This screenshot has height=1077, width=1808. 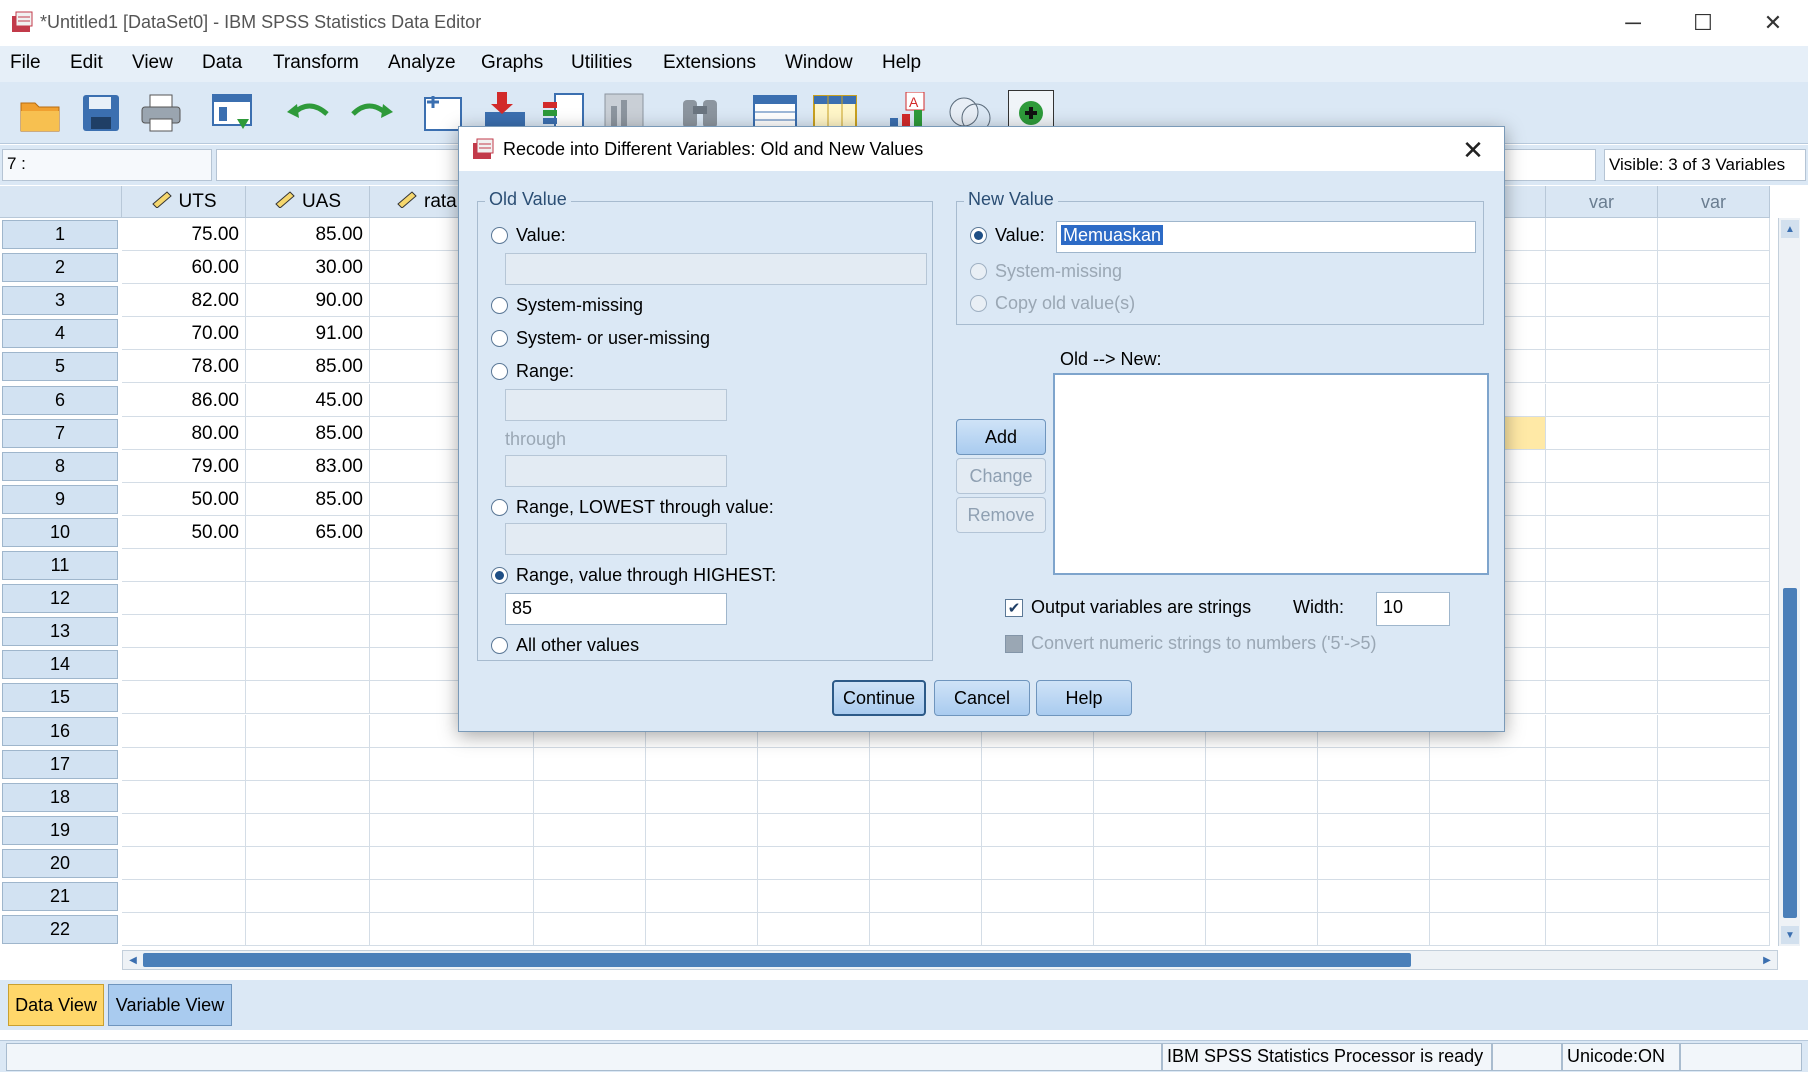 What do you see at coordinates (1473, 150) in the screenshot?
I see `dialog-close-icon: ✕` at bounding box center [1473, 150].